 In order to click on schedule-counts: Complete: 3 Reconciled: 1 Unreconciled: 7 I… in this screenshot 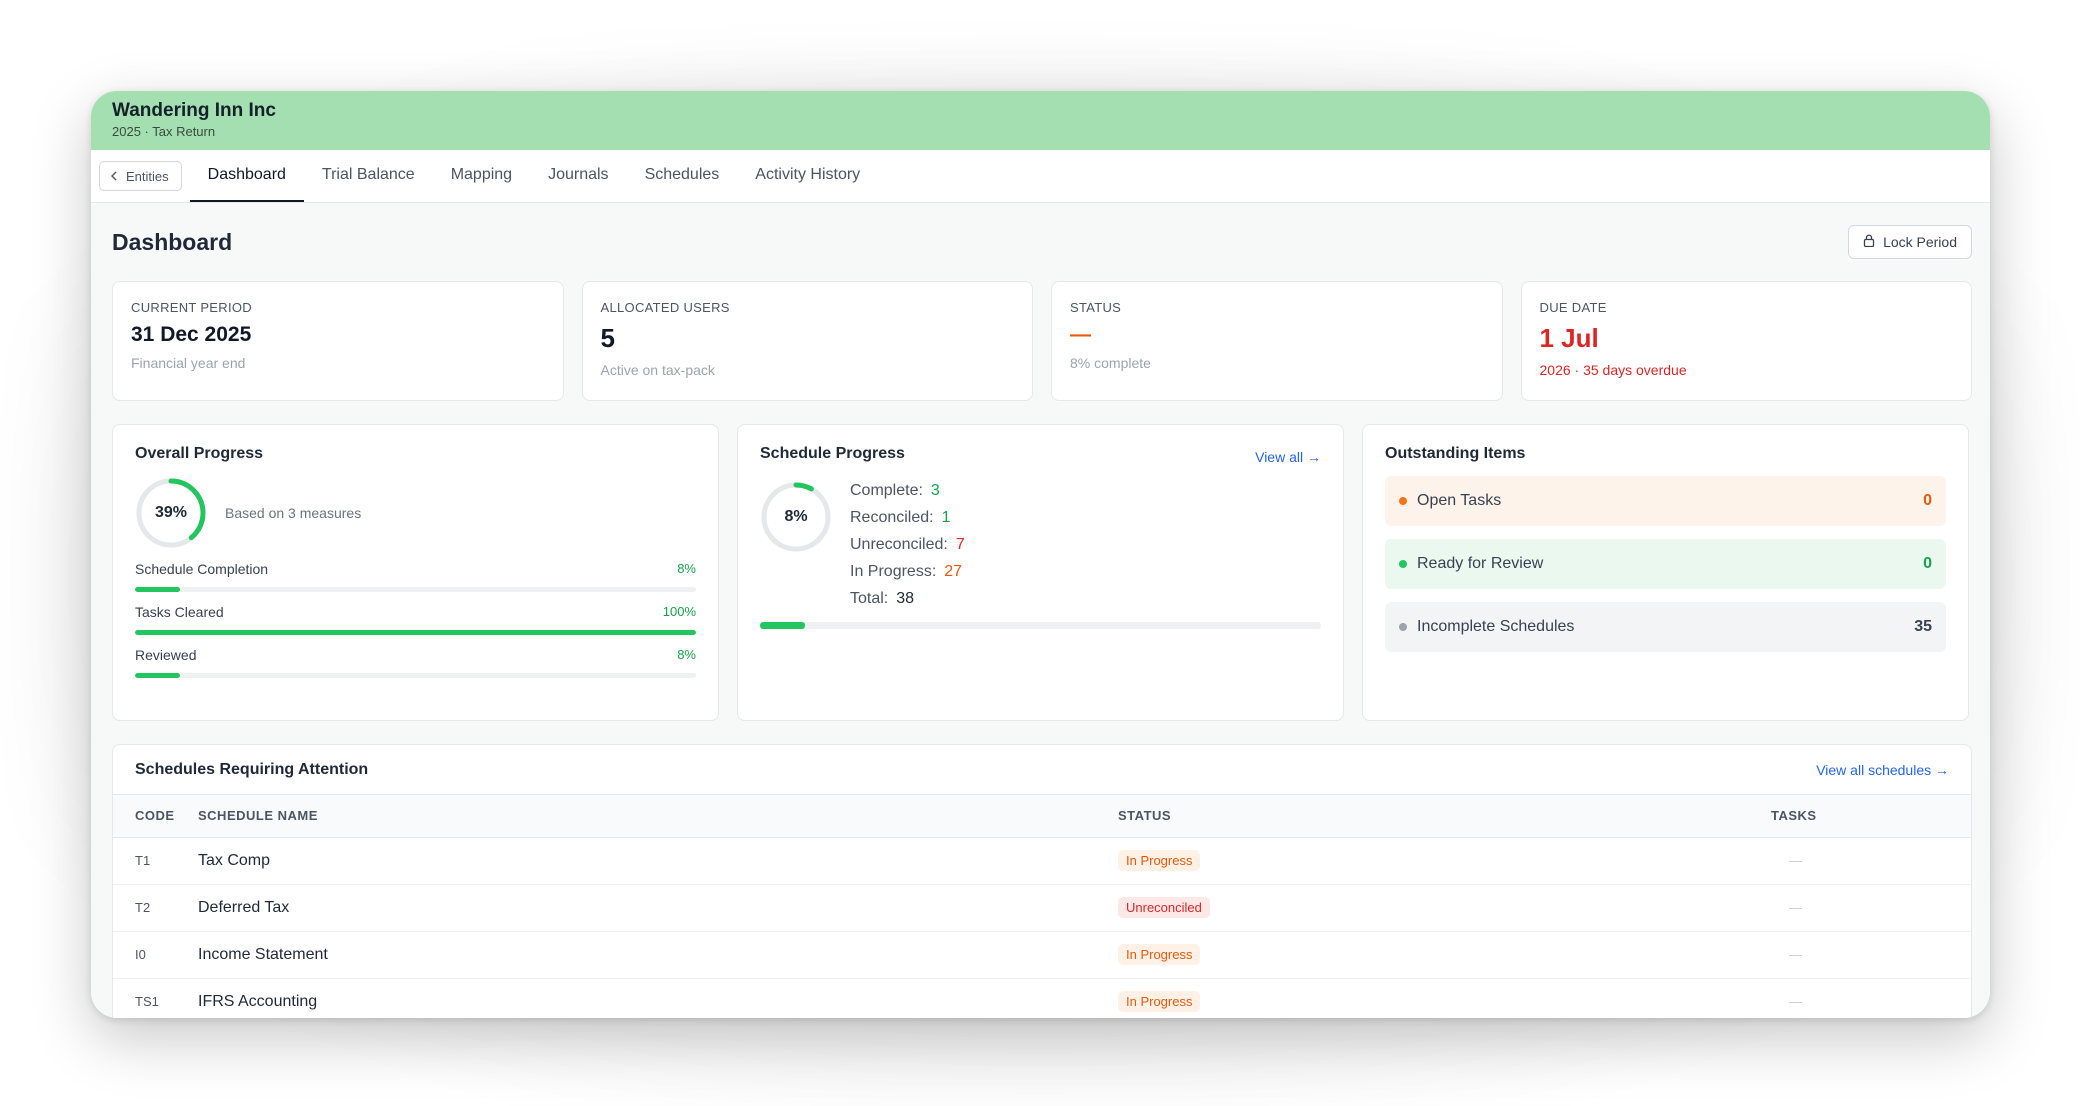, I will do `click(907, 544)`.